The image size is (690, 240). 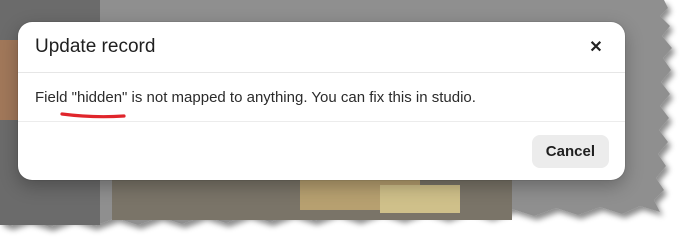 I want to click on close-button: ✕, so click(x=596, y=47).